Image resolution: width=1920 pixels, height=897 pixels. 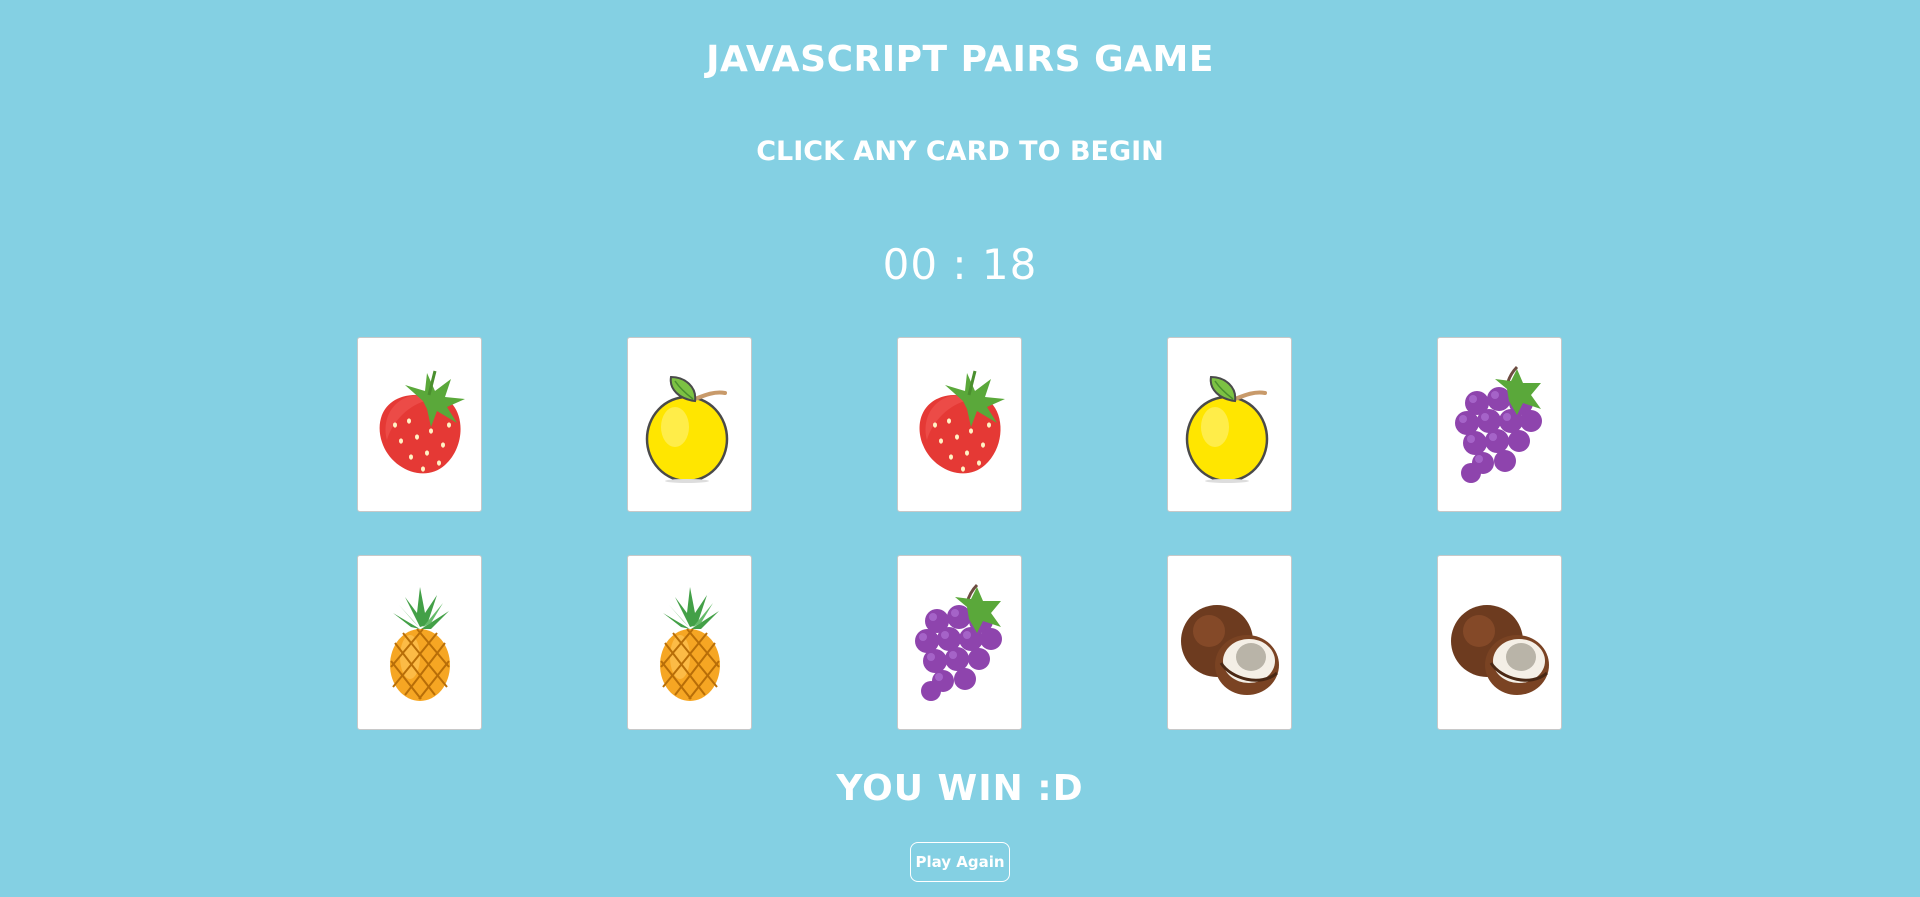 What do you see at coordinates (960, 264) in the screenshot?
I see `timer-display: 00 : 18` at bounding box center [960, 264].